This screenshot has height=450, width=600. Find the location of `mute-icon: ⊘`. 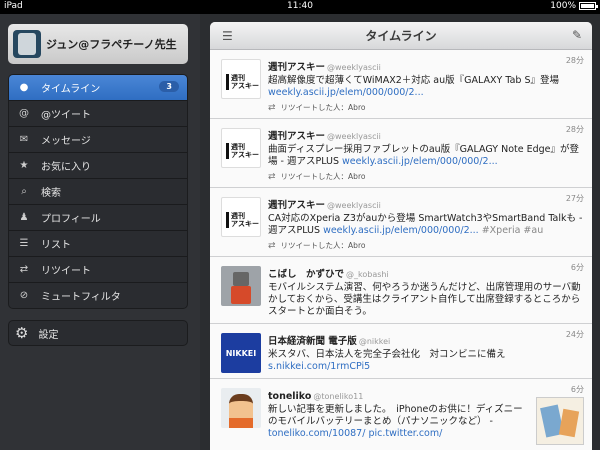

mute-icon: ⊘ is located at coordinates (24, 295).